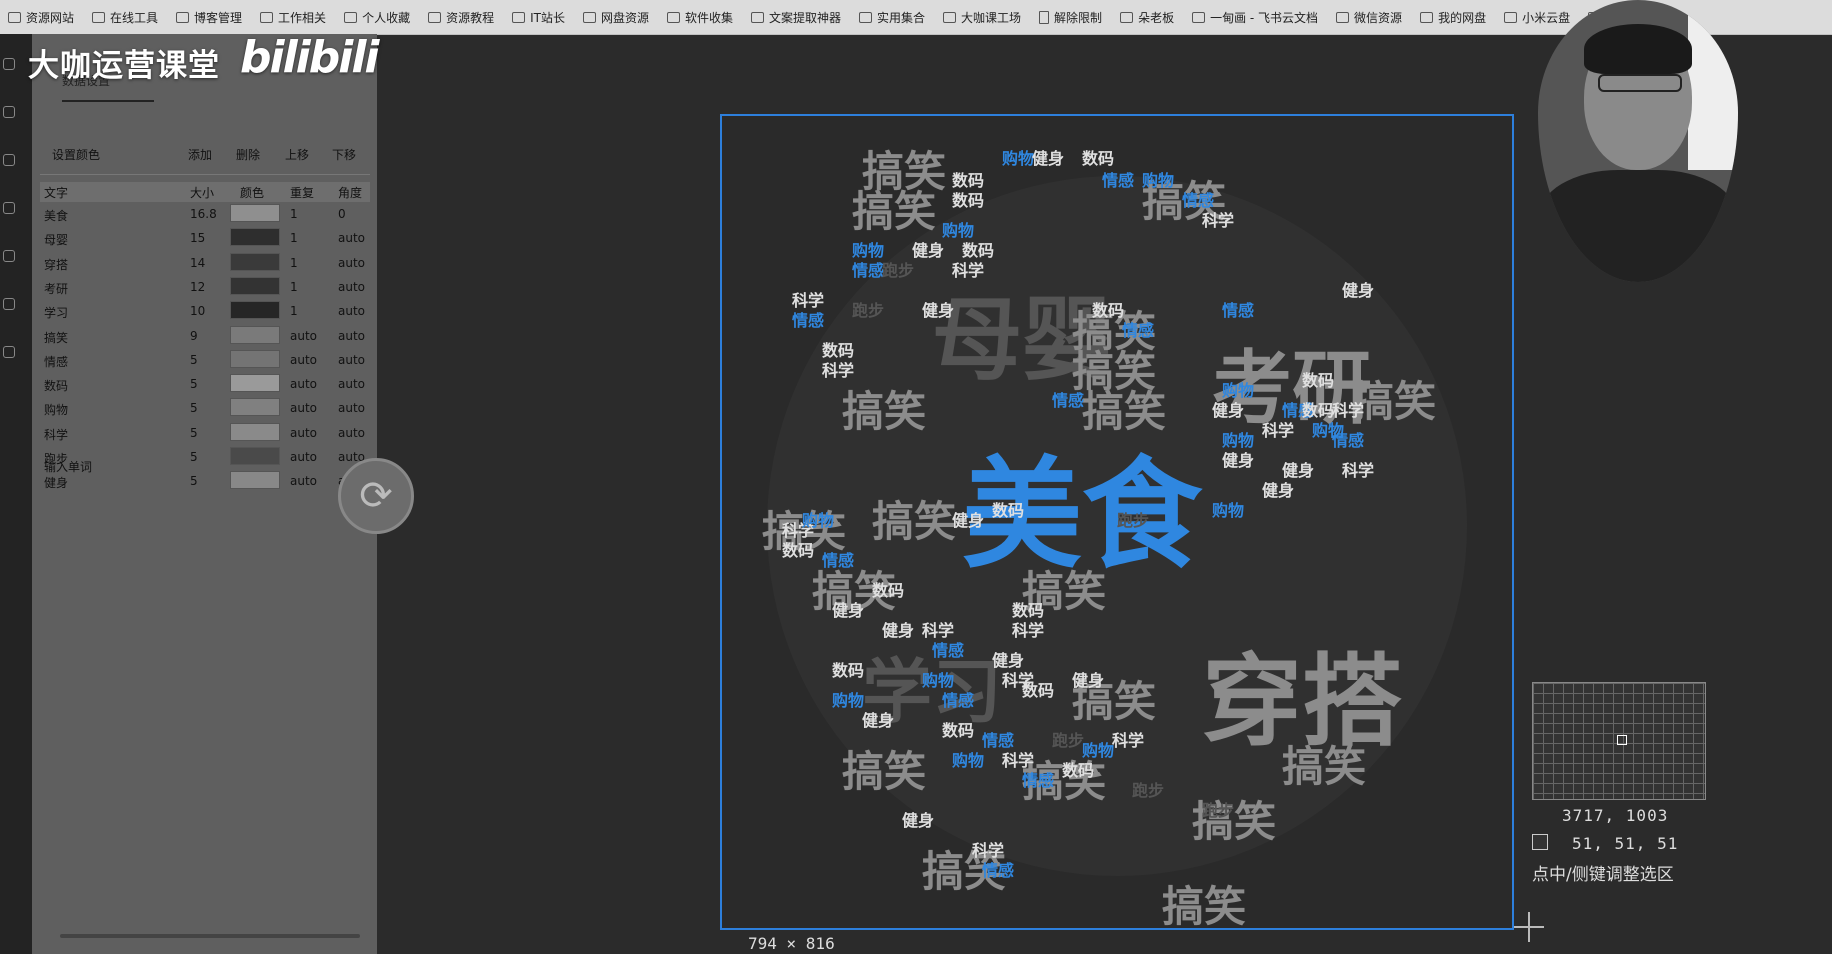  Describe the element at coordinates (983, 17) in the screenshot. I see `bookmark-item: 大咖课工场` at that location.